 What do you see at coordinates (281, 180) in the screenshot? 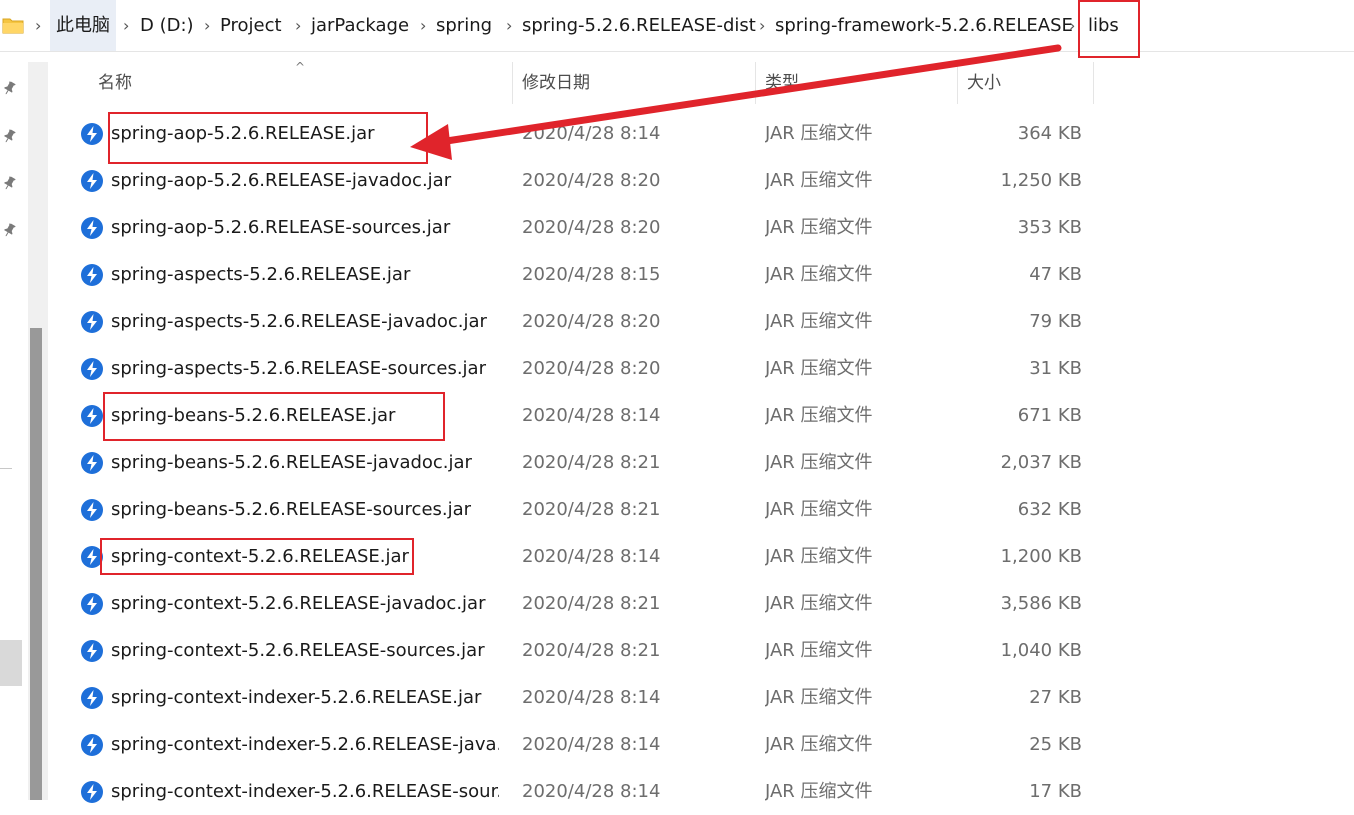
I see `file-name: spring-aop-5.2.6.RELEASE-javadoc.jar` at bounding box center [281, 180].